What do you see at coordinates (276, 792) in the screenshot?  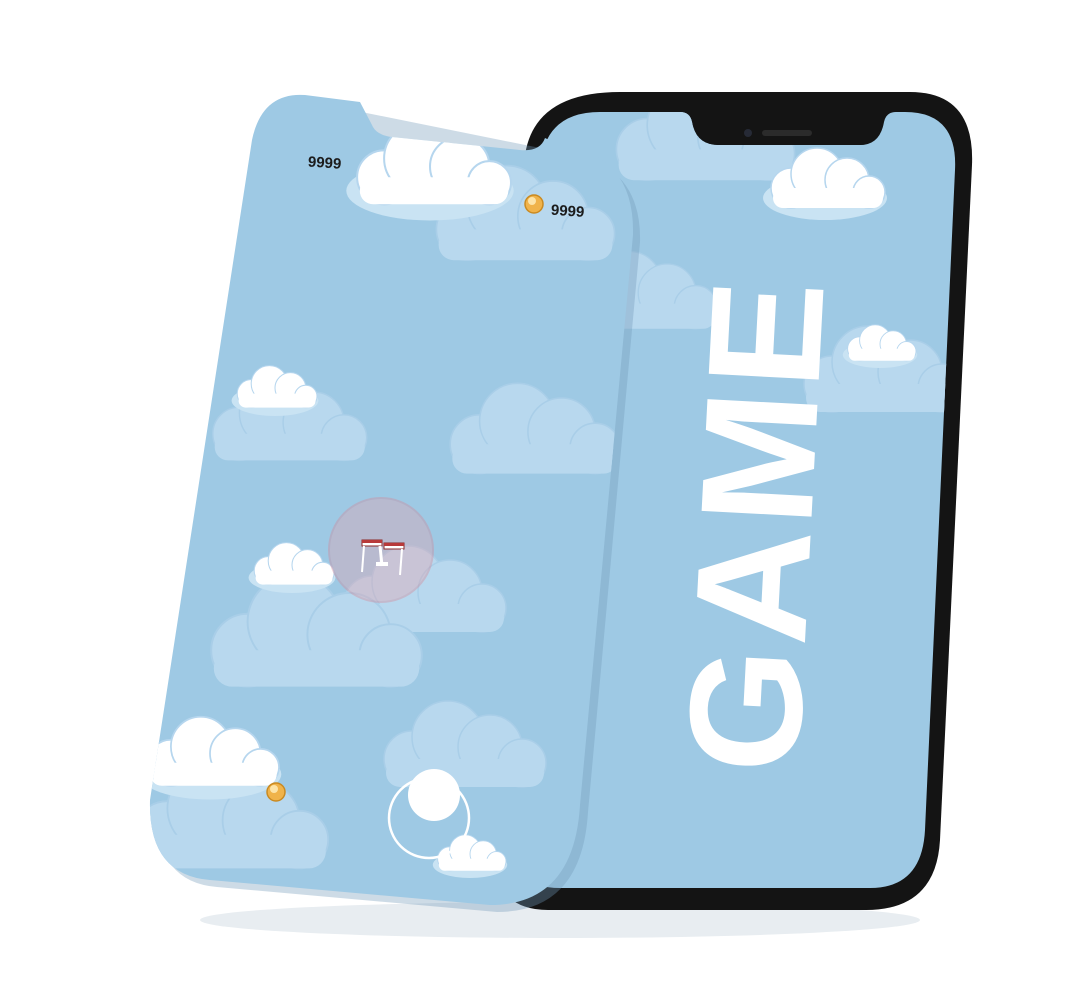 I see `coin-pickup-icon` at bounding box center [276, 792].